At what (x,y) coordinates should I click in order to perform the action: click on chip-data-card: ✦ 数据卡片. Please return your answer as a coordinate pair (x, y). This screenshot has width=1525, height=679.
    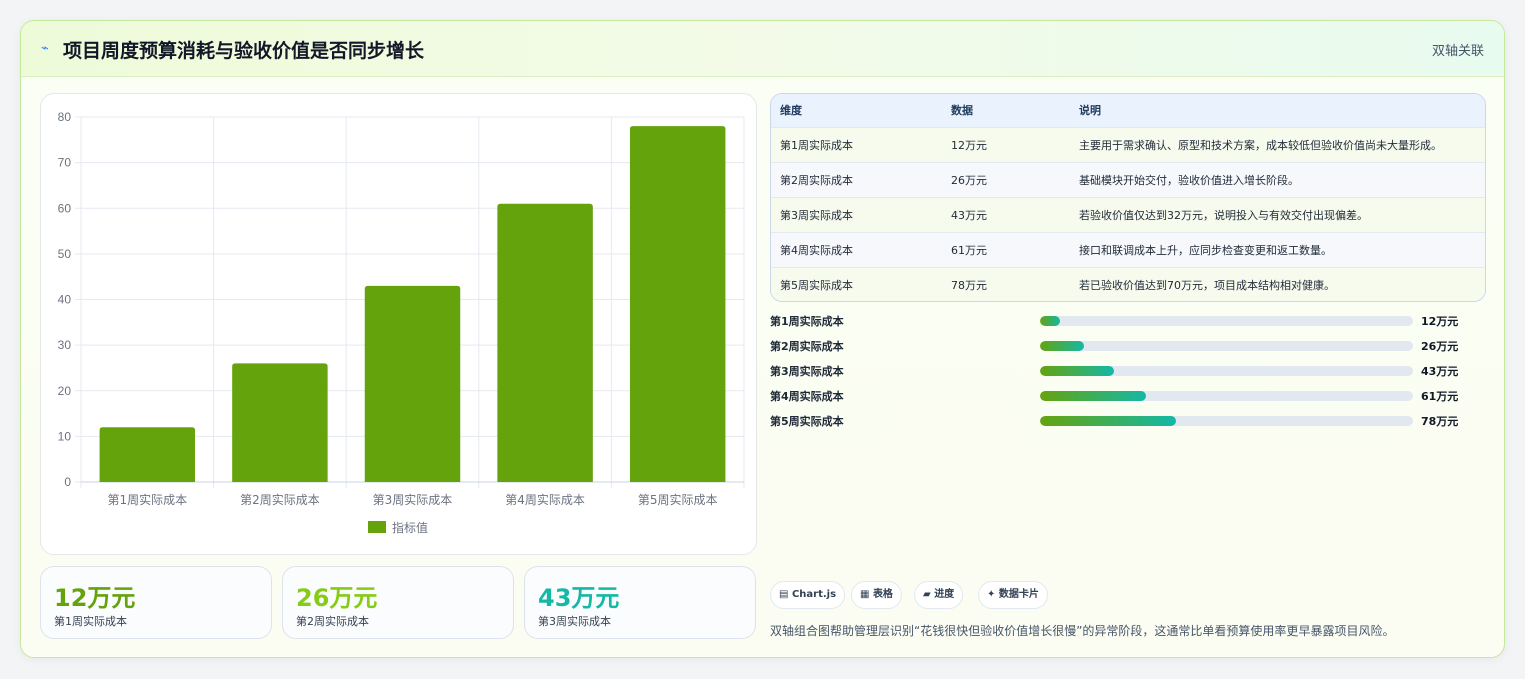
    Looking at the image, I should click on (1013, 595).